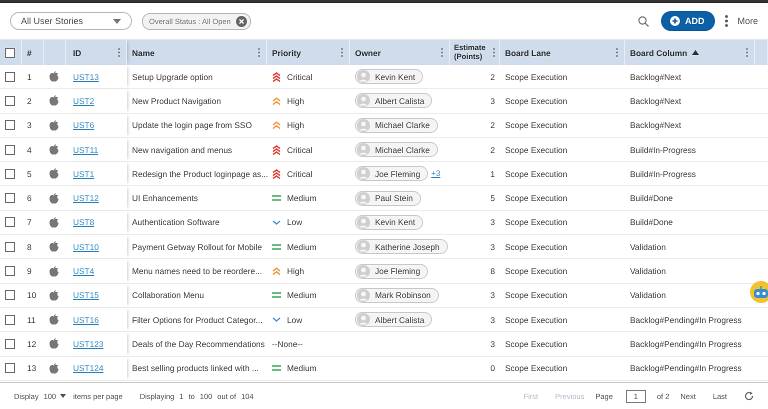 This screenshot has height=409, width=768. I want to click on select-all-checkbox, so click(10, 53).